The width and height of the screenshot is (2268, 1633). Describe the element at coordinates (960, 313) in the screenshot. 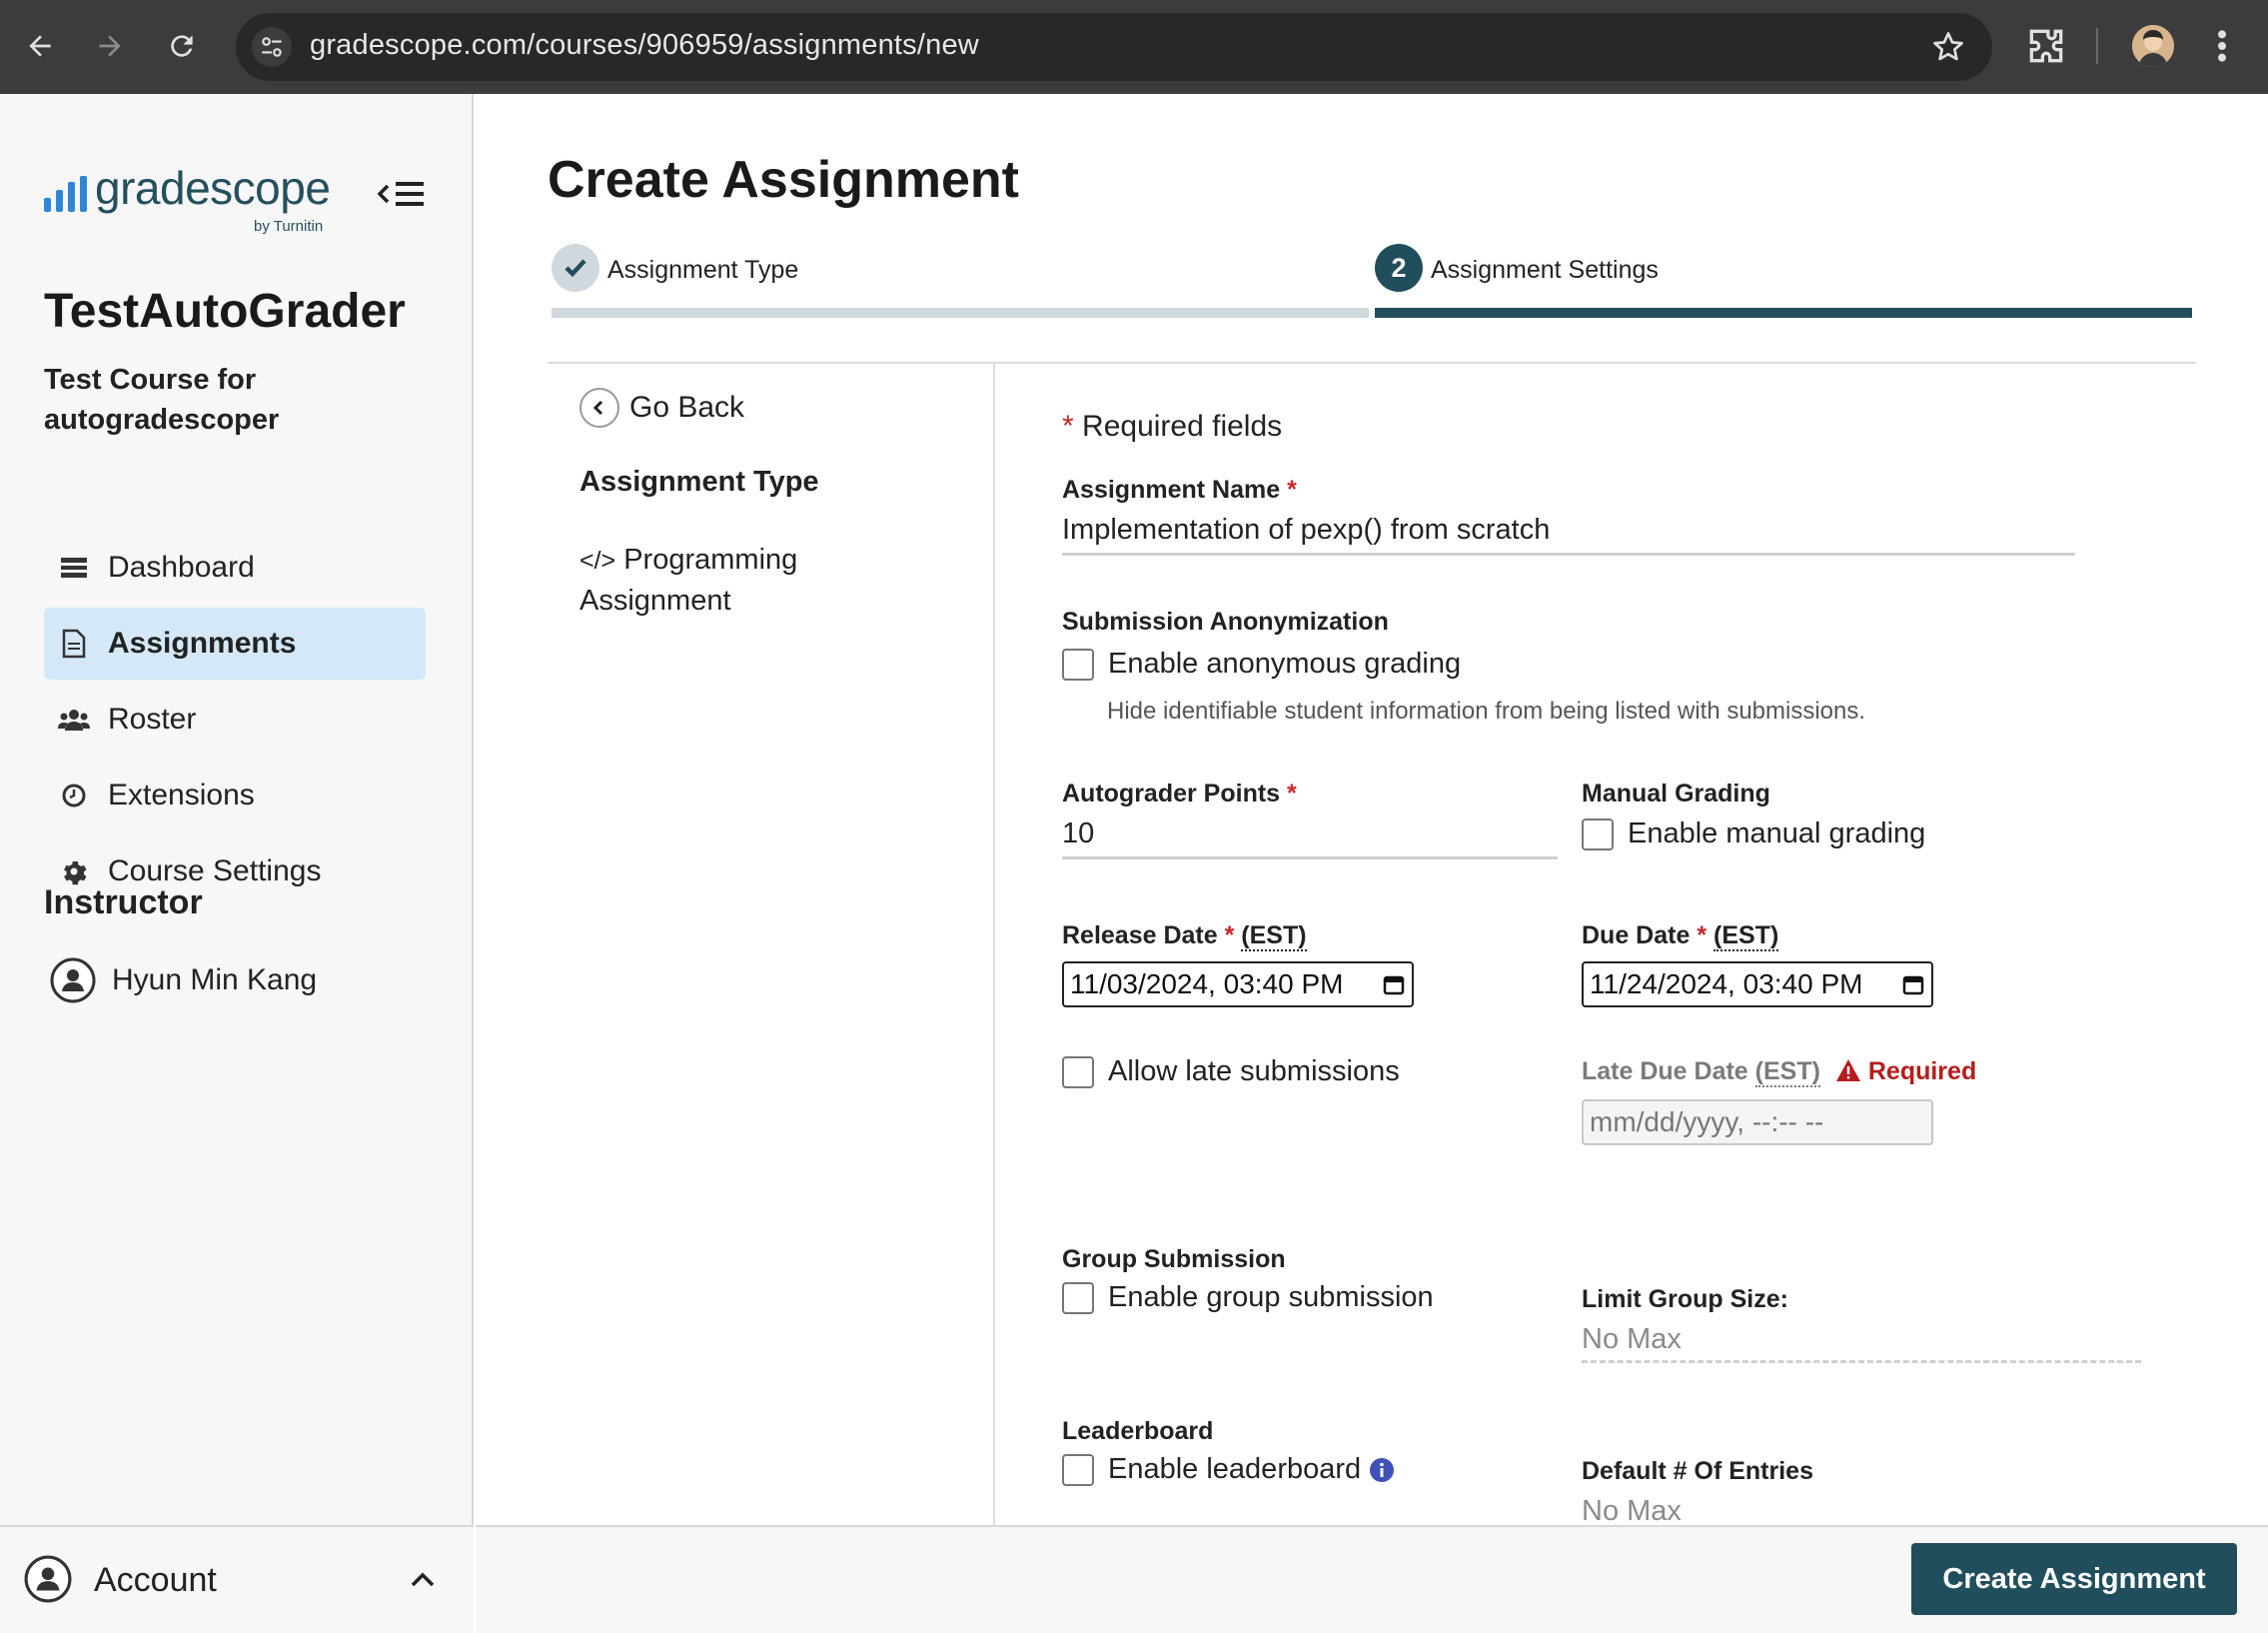

I see `step-1-progress-bar` at that location.